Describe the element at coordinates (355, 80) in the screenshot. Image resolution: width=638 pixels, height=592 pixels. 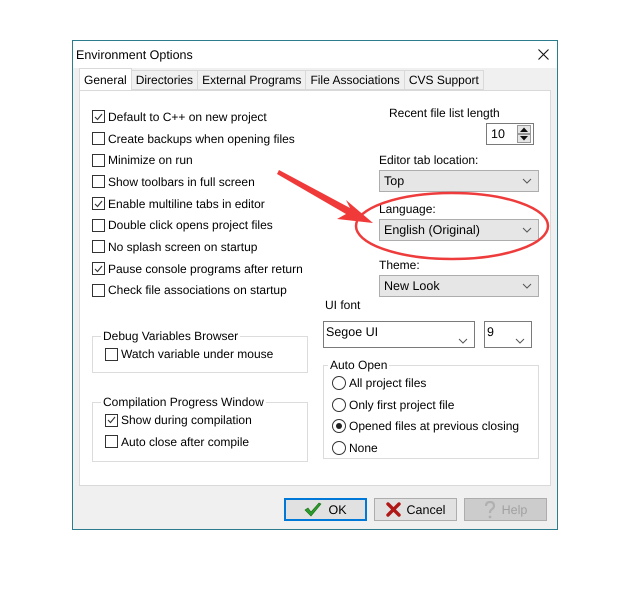
I see `tab: File Associations` at that location.